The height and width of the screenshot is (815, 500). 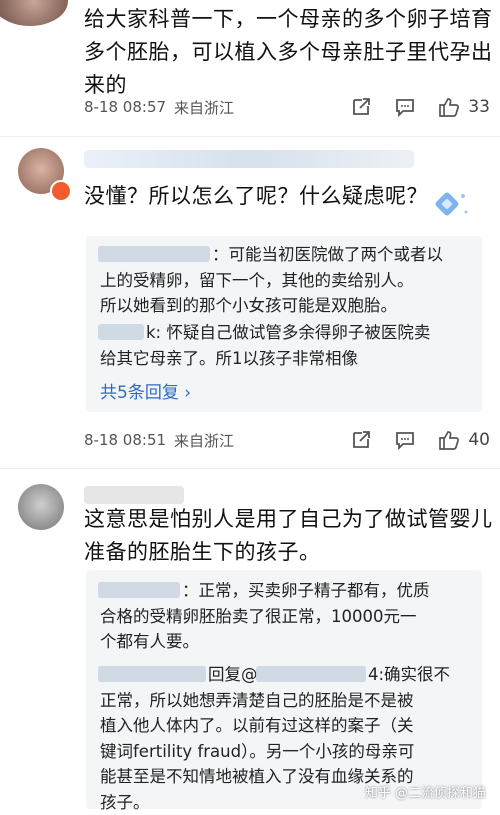 I want to click on comment-text: 这意思是怕别人是用了自己为了做试管婴儿 准备的胚胎生下的孩子。, so click(x=288, y=536).